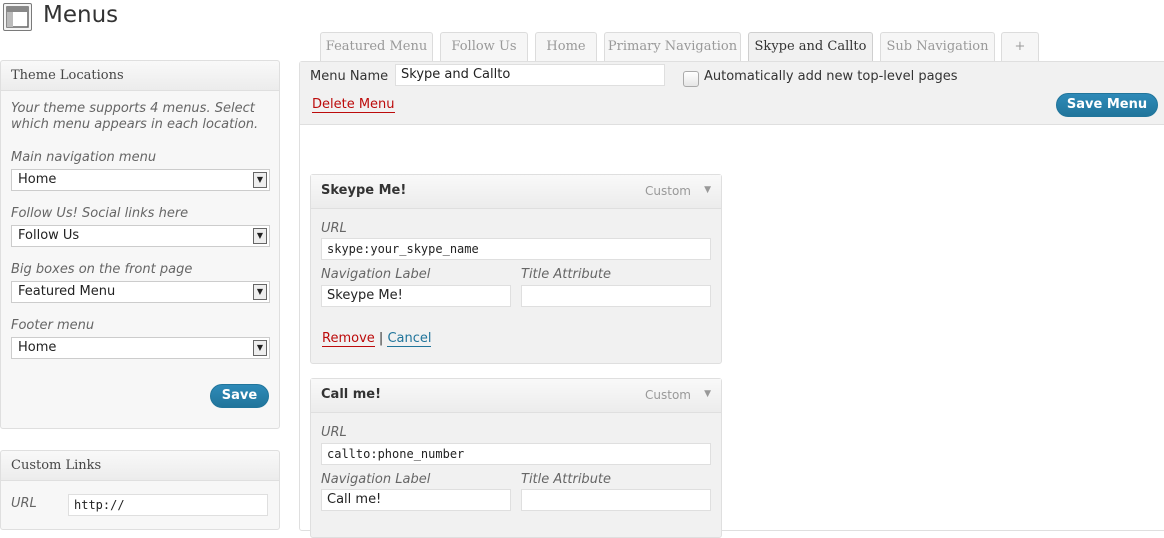  I want to click on location-label-big-boxes: Big boxes on the front page, so click(102, 269).